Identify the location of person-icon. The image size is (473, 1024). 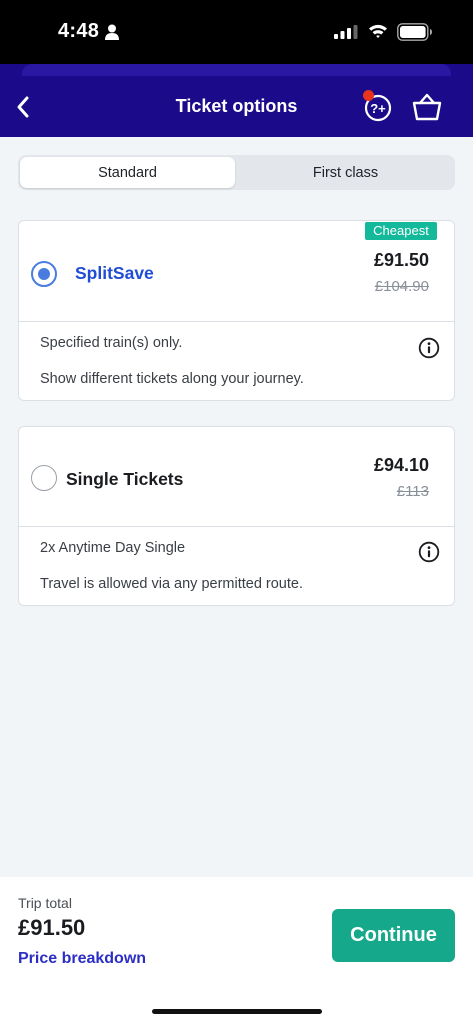
(112, 32).